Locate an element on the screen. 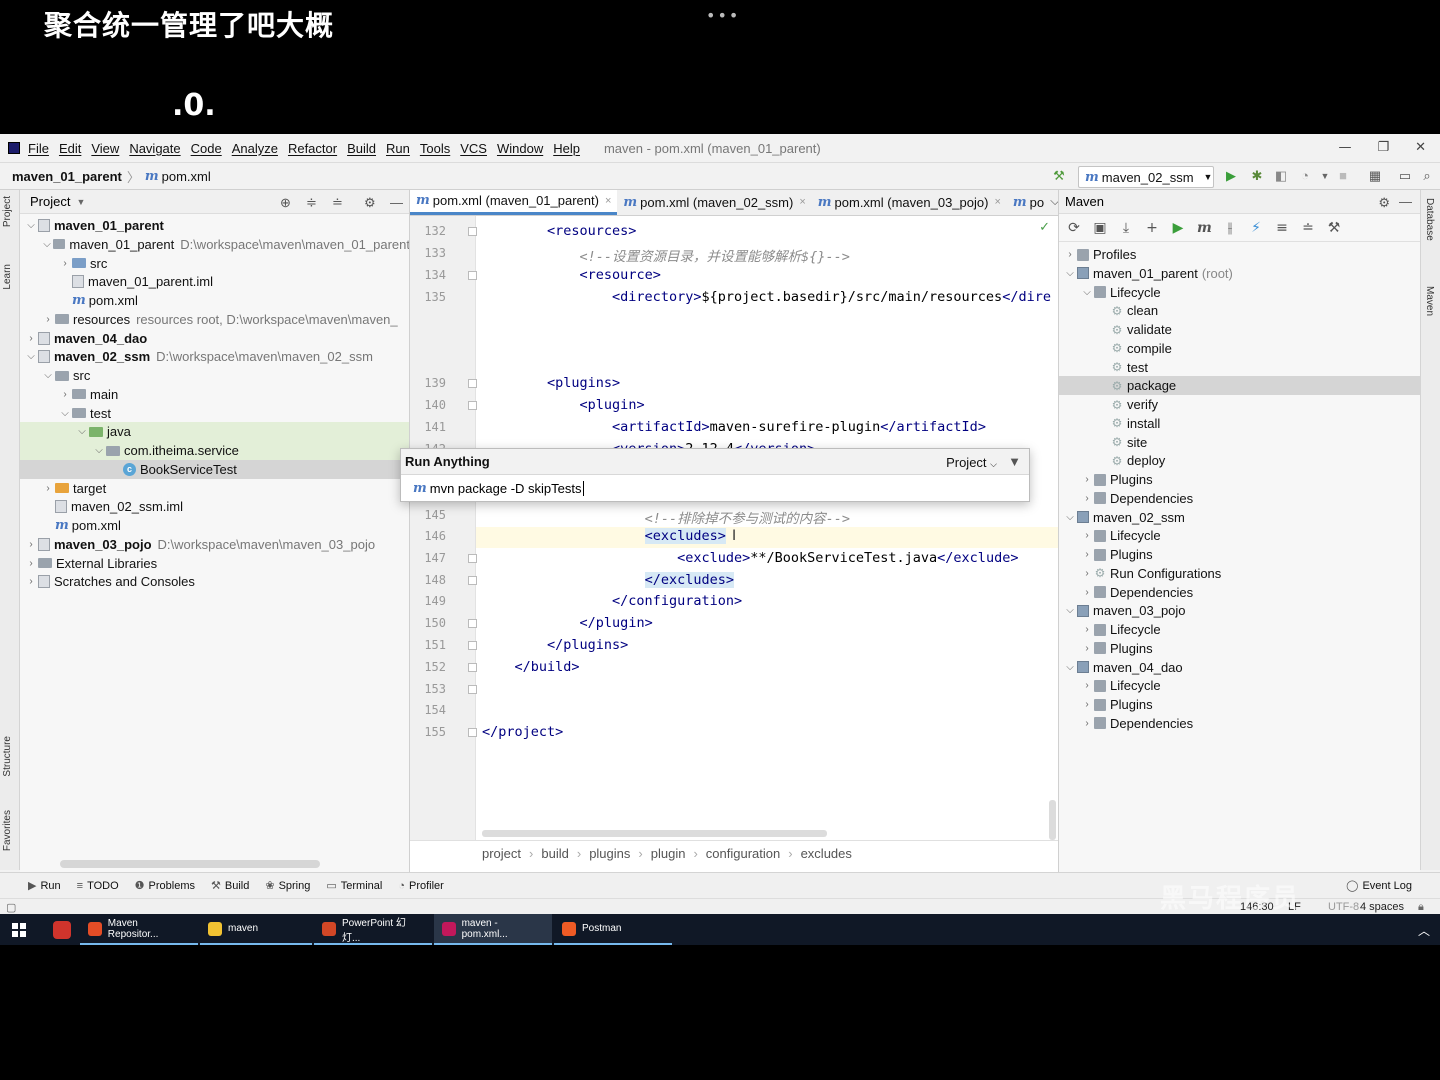 The image size is (1440, 1080). app-icon-red is located at coordinates (62, 929).